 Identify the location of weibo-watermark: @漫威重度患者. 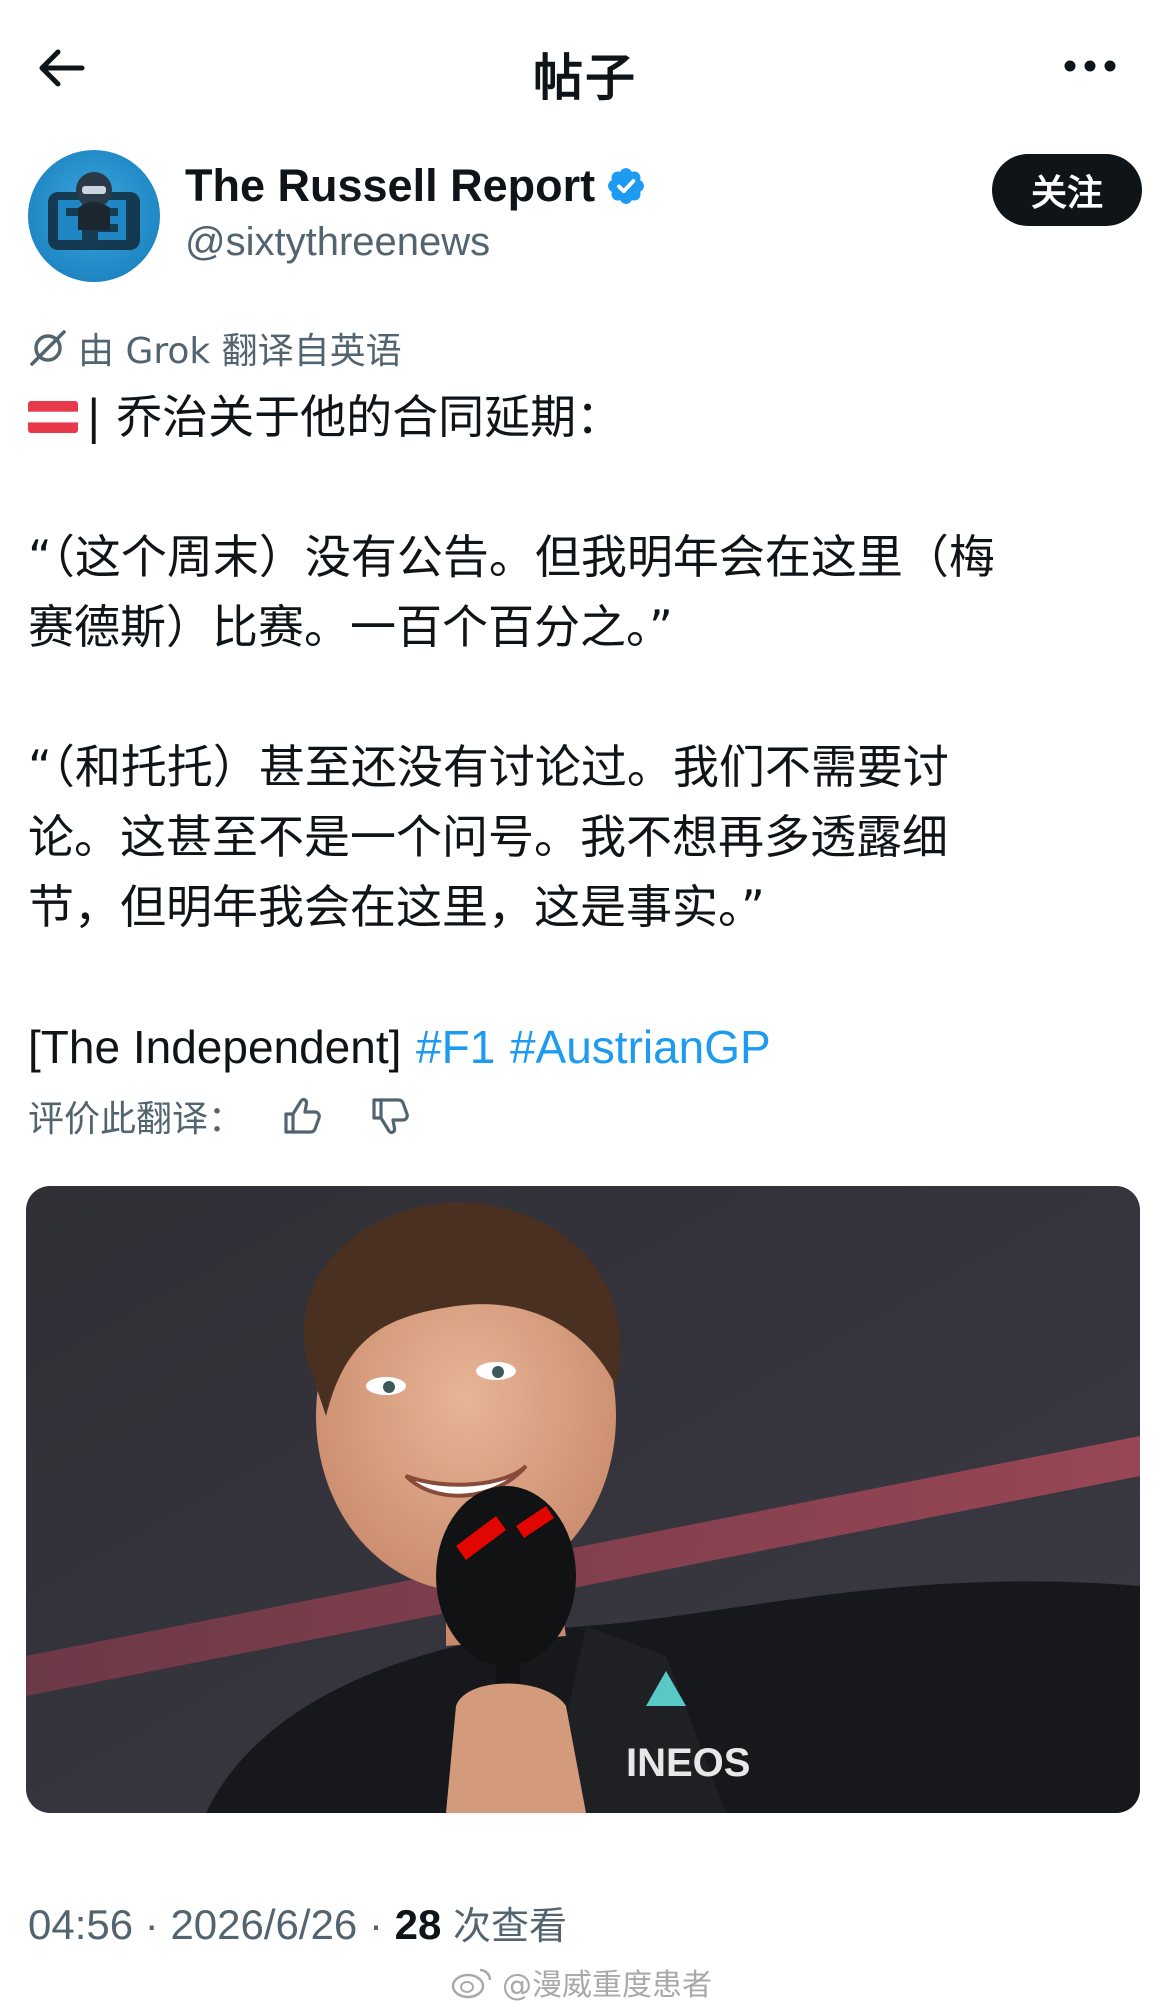
(581, 1982).